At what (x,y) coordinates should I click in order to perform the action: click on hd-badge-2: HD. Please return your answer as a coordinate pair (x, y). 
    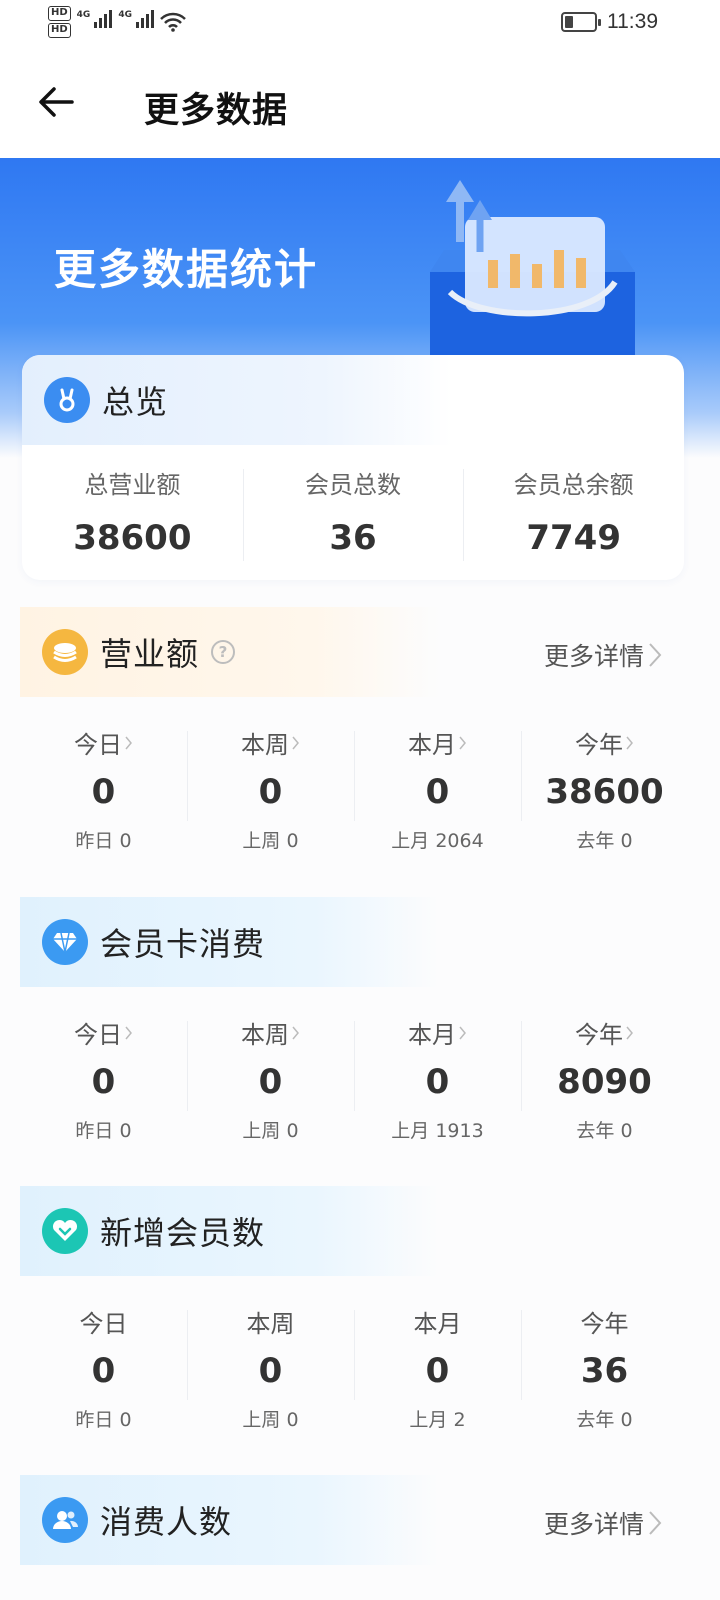
    Looking at the image, I should click on (59, 30).